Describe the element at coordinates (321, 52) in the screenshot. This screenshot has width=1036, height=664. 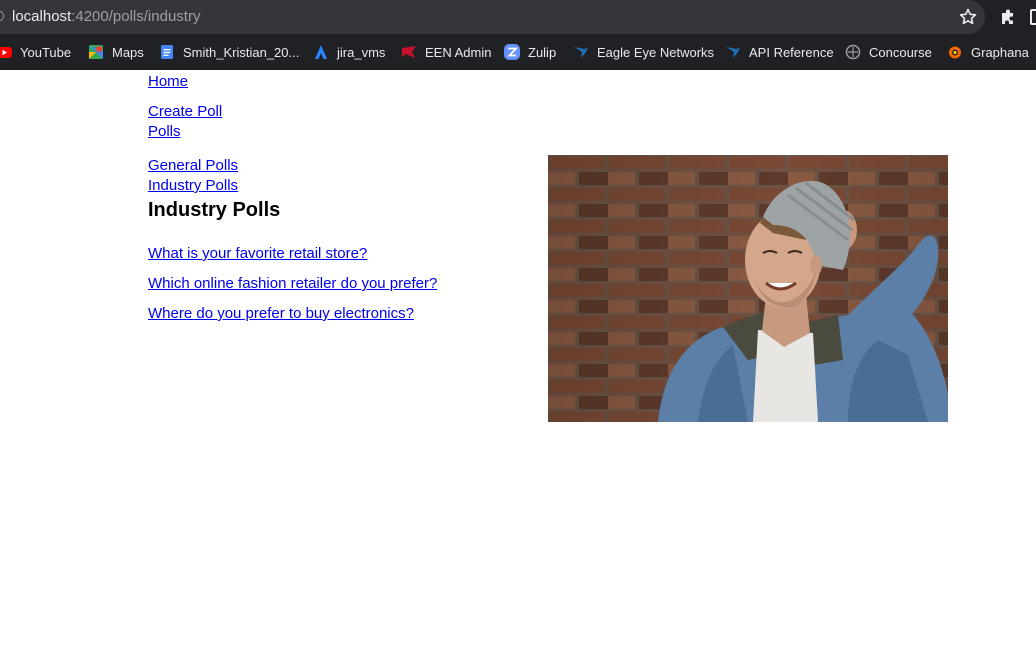
I see `jira-icon` at that location.